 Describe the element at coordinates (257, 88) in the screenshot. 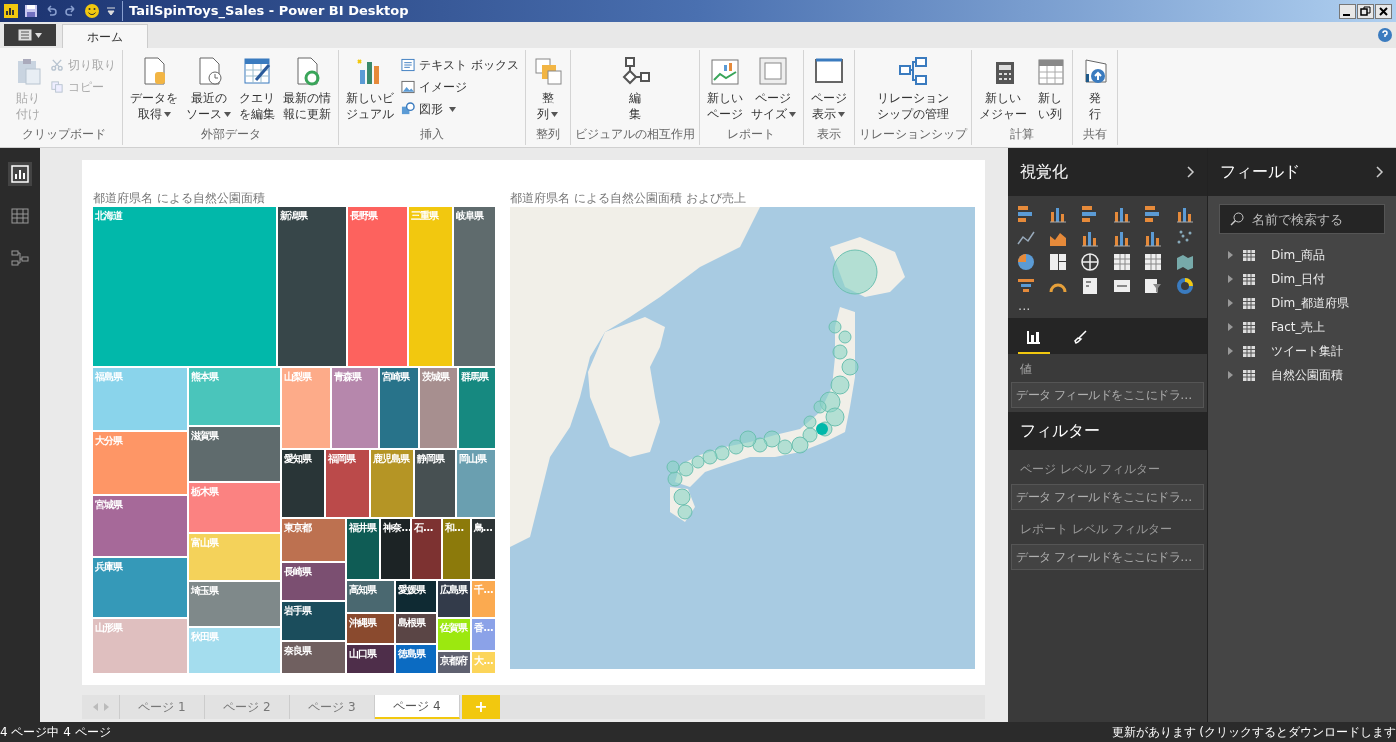

I see `ribbon-button: クエリを編集` at that location.